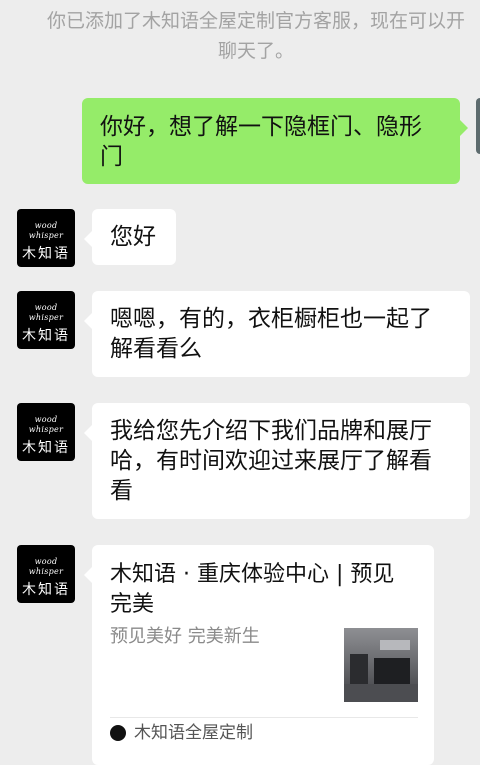  I want to click on source-logo-icon, so click(118, 733).